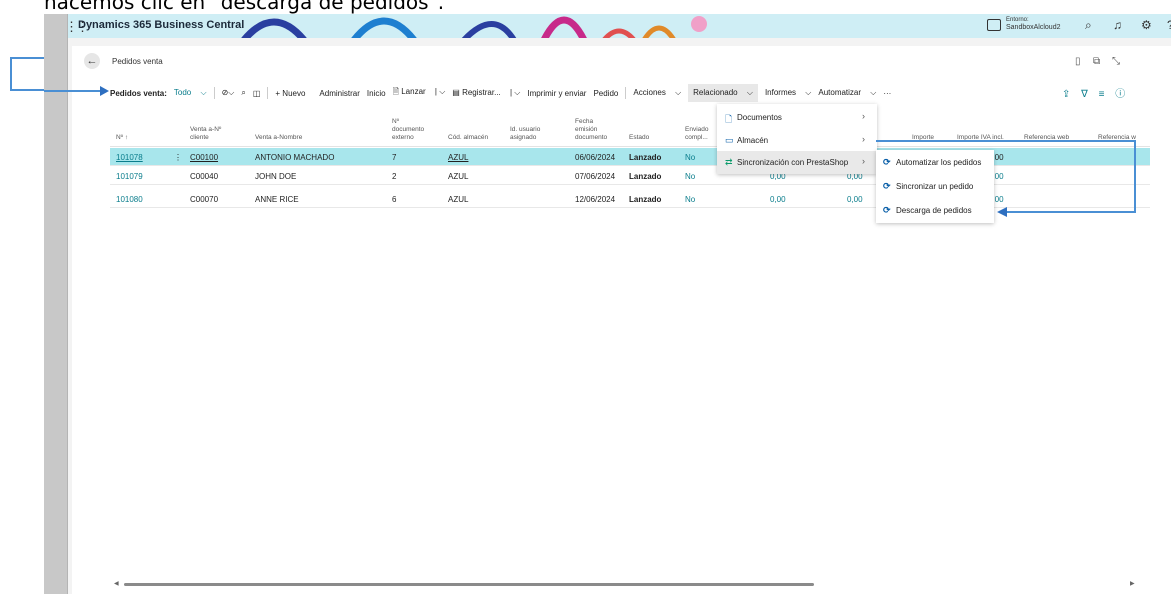 Image resolution: width=1171 pixels, height=594 pixels. I want to click on list-view-icon: ≡, so click(1102, 94).